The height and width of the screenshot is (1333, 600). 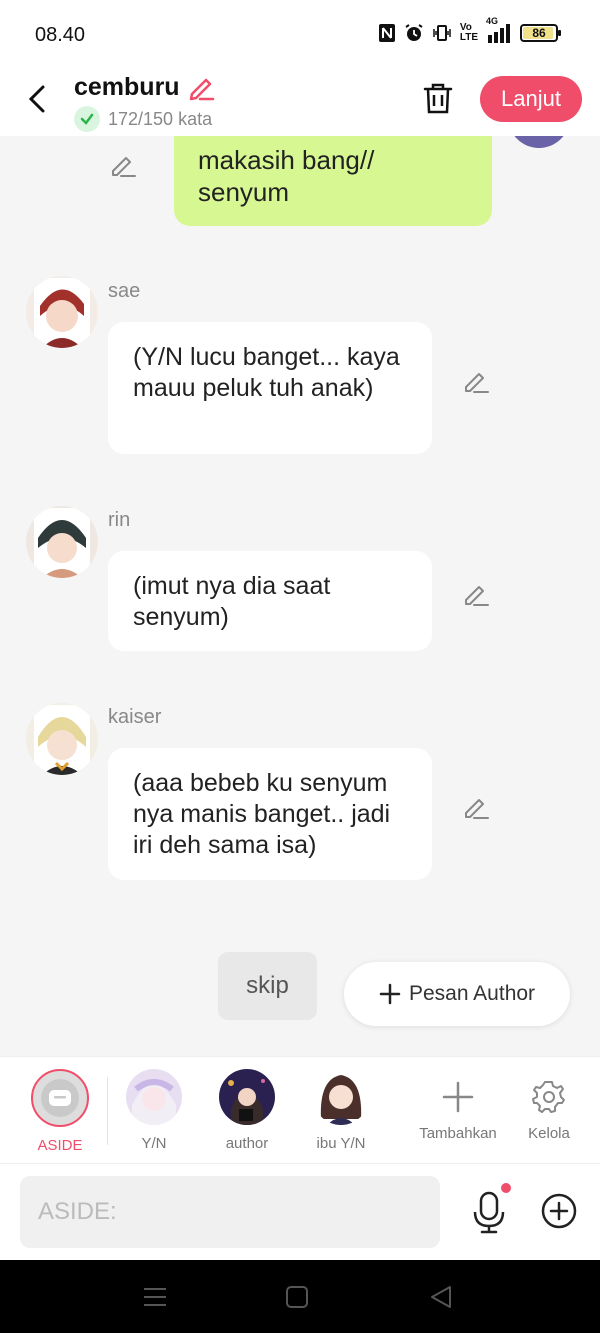 I want to click on volte-icon: Vo LTE, so click(x=468, y=32).